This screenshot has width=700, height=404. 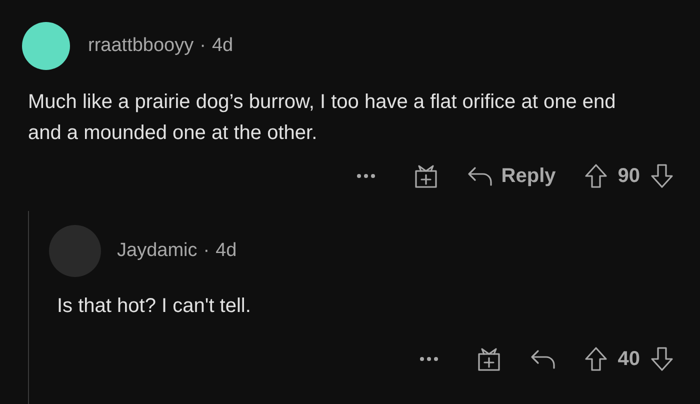 I want to click on comment-text: Much like a prairie dog’s burrow, I too have a flat orifice at one end and a mounded one at the other., so click(x=322, y=118).